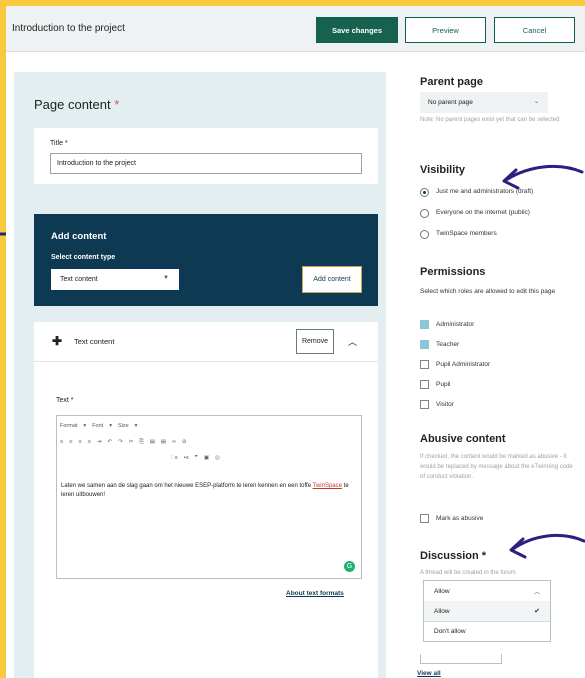  What do you see at coordinates (217, 458) in the screenshot?
I see `media-icon: ◎` at bounding box center [217, 458].